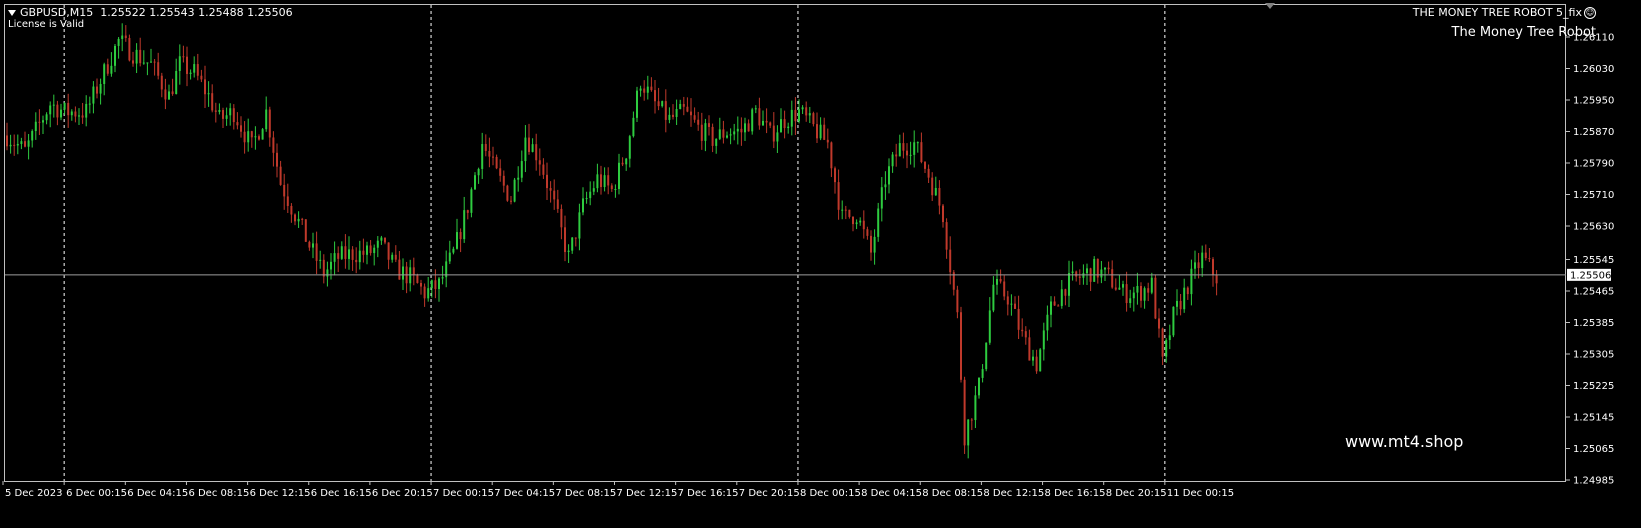  What do you see at coordinates (1593, 291) in the screenshot?
I see `price-tick-label: 1.25465` at bounding box center [1593, 291].